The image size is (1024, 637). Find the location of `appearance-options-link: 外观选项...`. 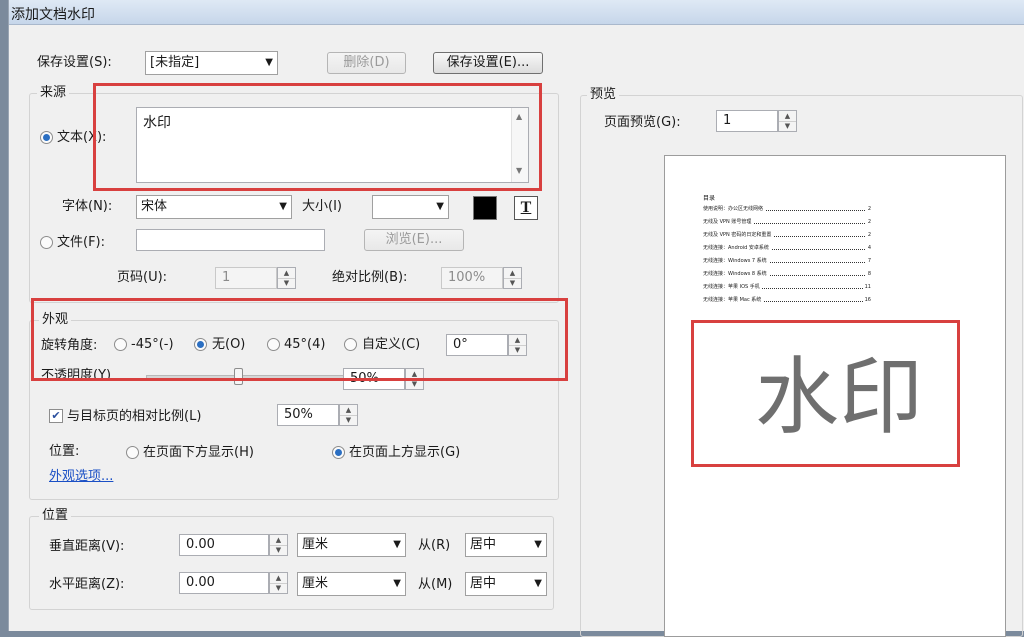

appearance-options-link: 外观选项... is located at coordinates (81, 477).